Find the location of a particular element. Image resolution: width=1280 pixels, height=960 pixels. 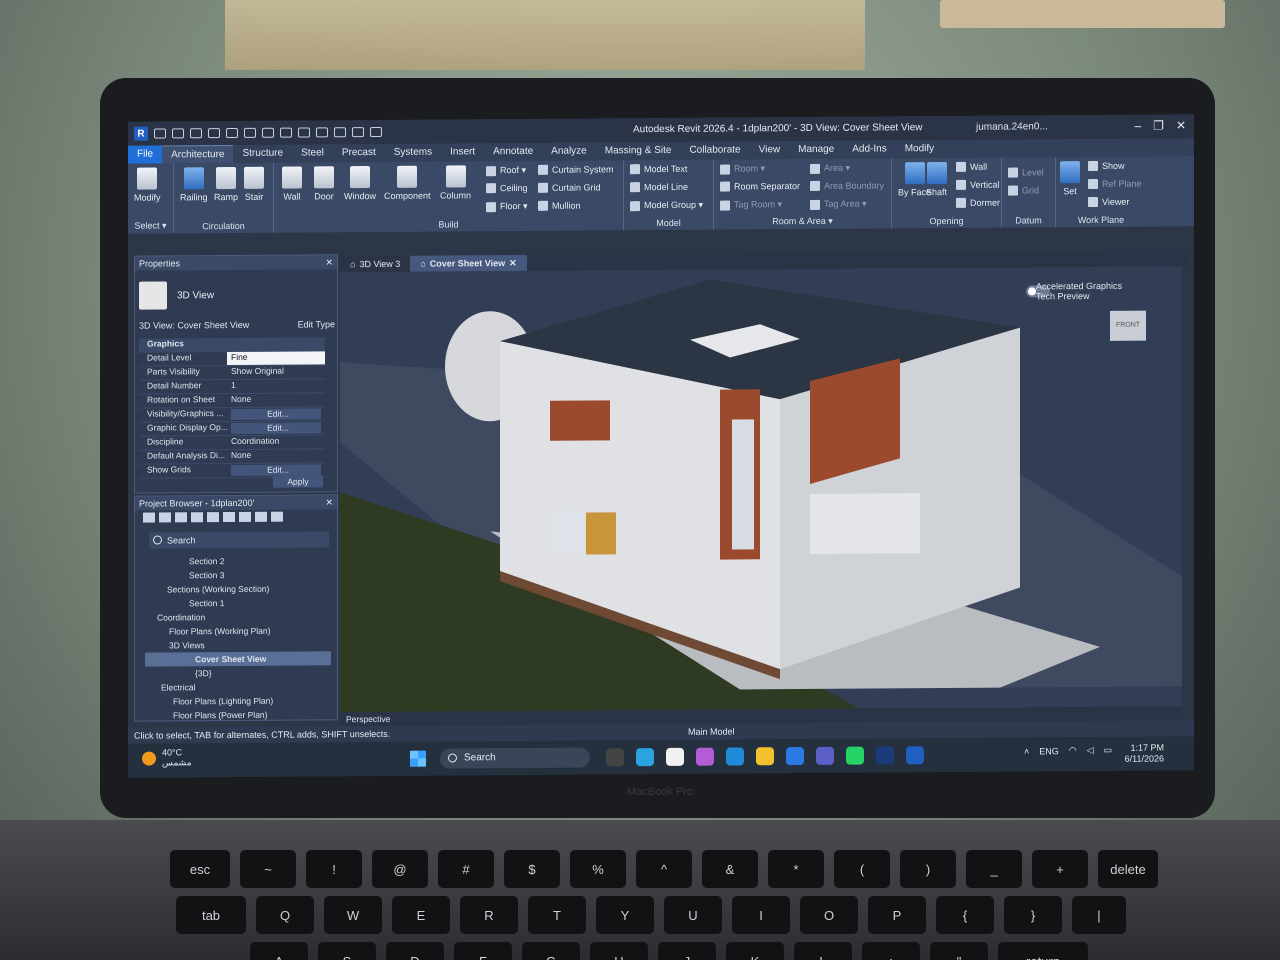

room-button: Room ▾ is located at coordinates (742, 169).